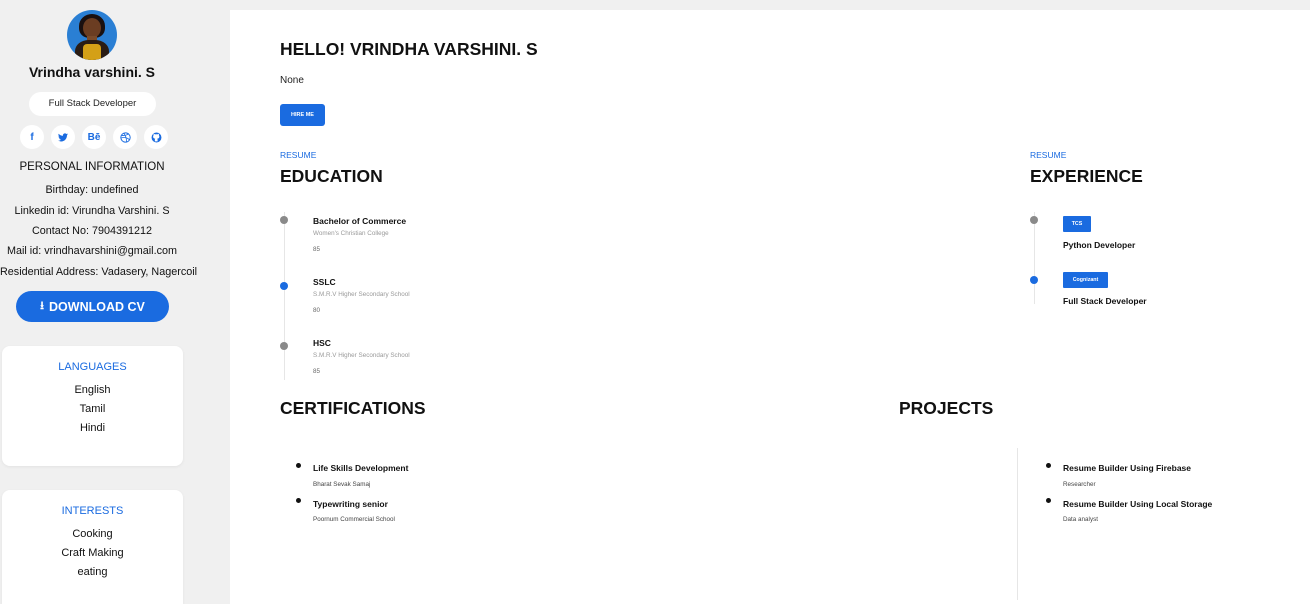 The image size is (1310, 604). I want to click on project-name: Resume Builder Using Firebase, so click(1127, 468).